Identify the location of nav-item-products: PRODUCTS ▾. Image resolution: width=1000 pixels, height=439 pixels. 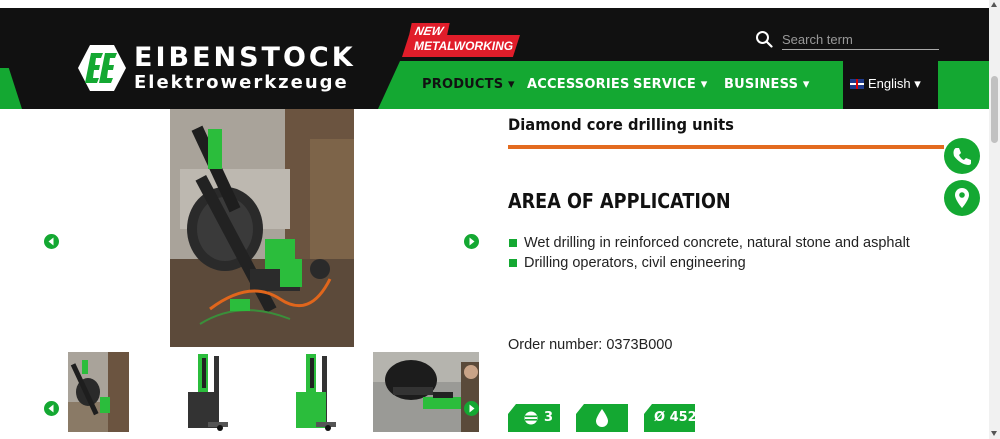
(468, 84).